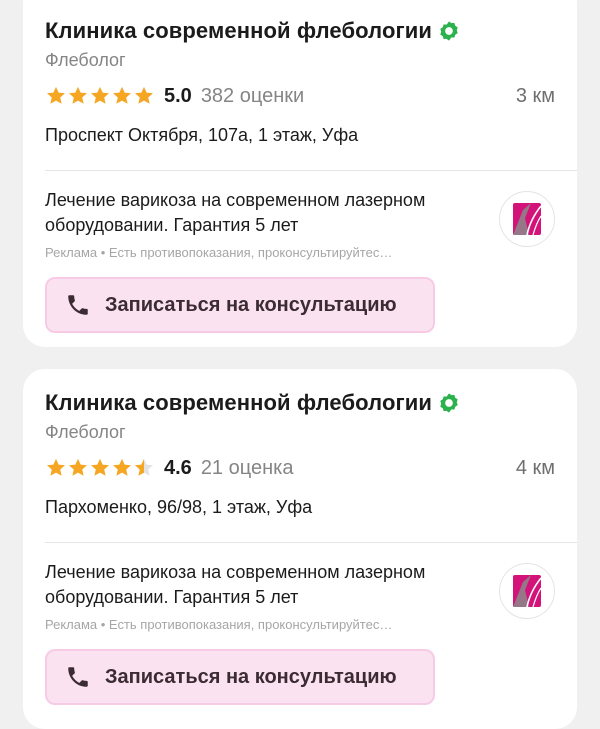 The width and height of the screenshot is (600, 729). I want to click on rating-row: 5.0 382 оценки 3 км, so click(300, 96).